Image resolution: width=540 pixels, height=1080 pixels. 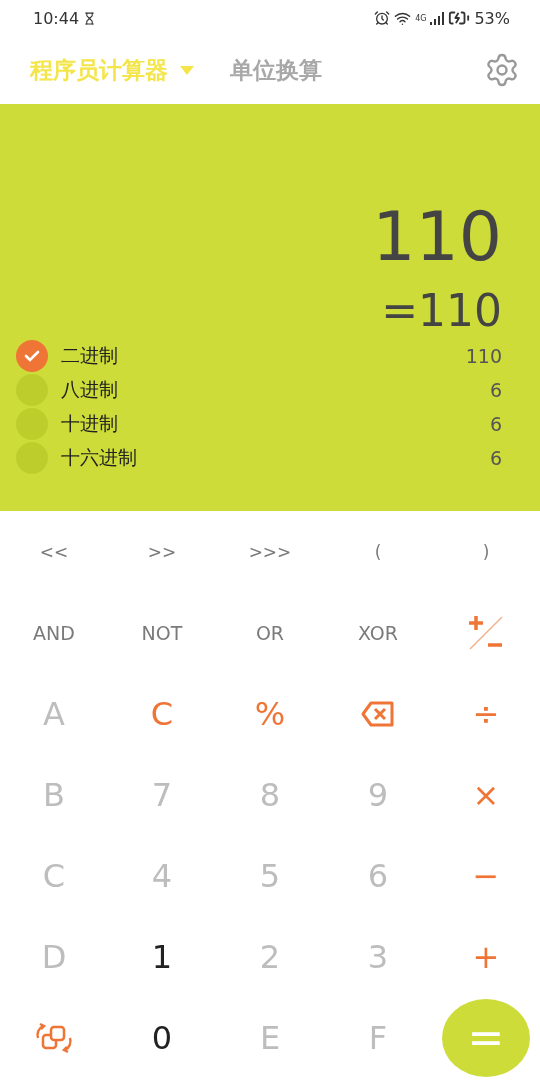 What do you see at coordinates (99, 457) in the screenshot?
I see `base-label: 十六进制` at bounding box center [99, 457].